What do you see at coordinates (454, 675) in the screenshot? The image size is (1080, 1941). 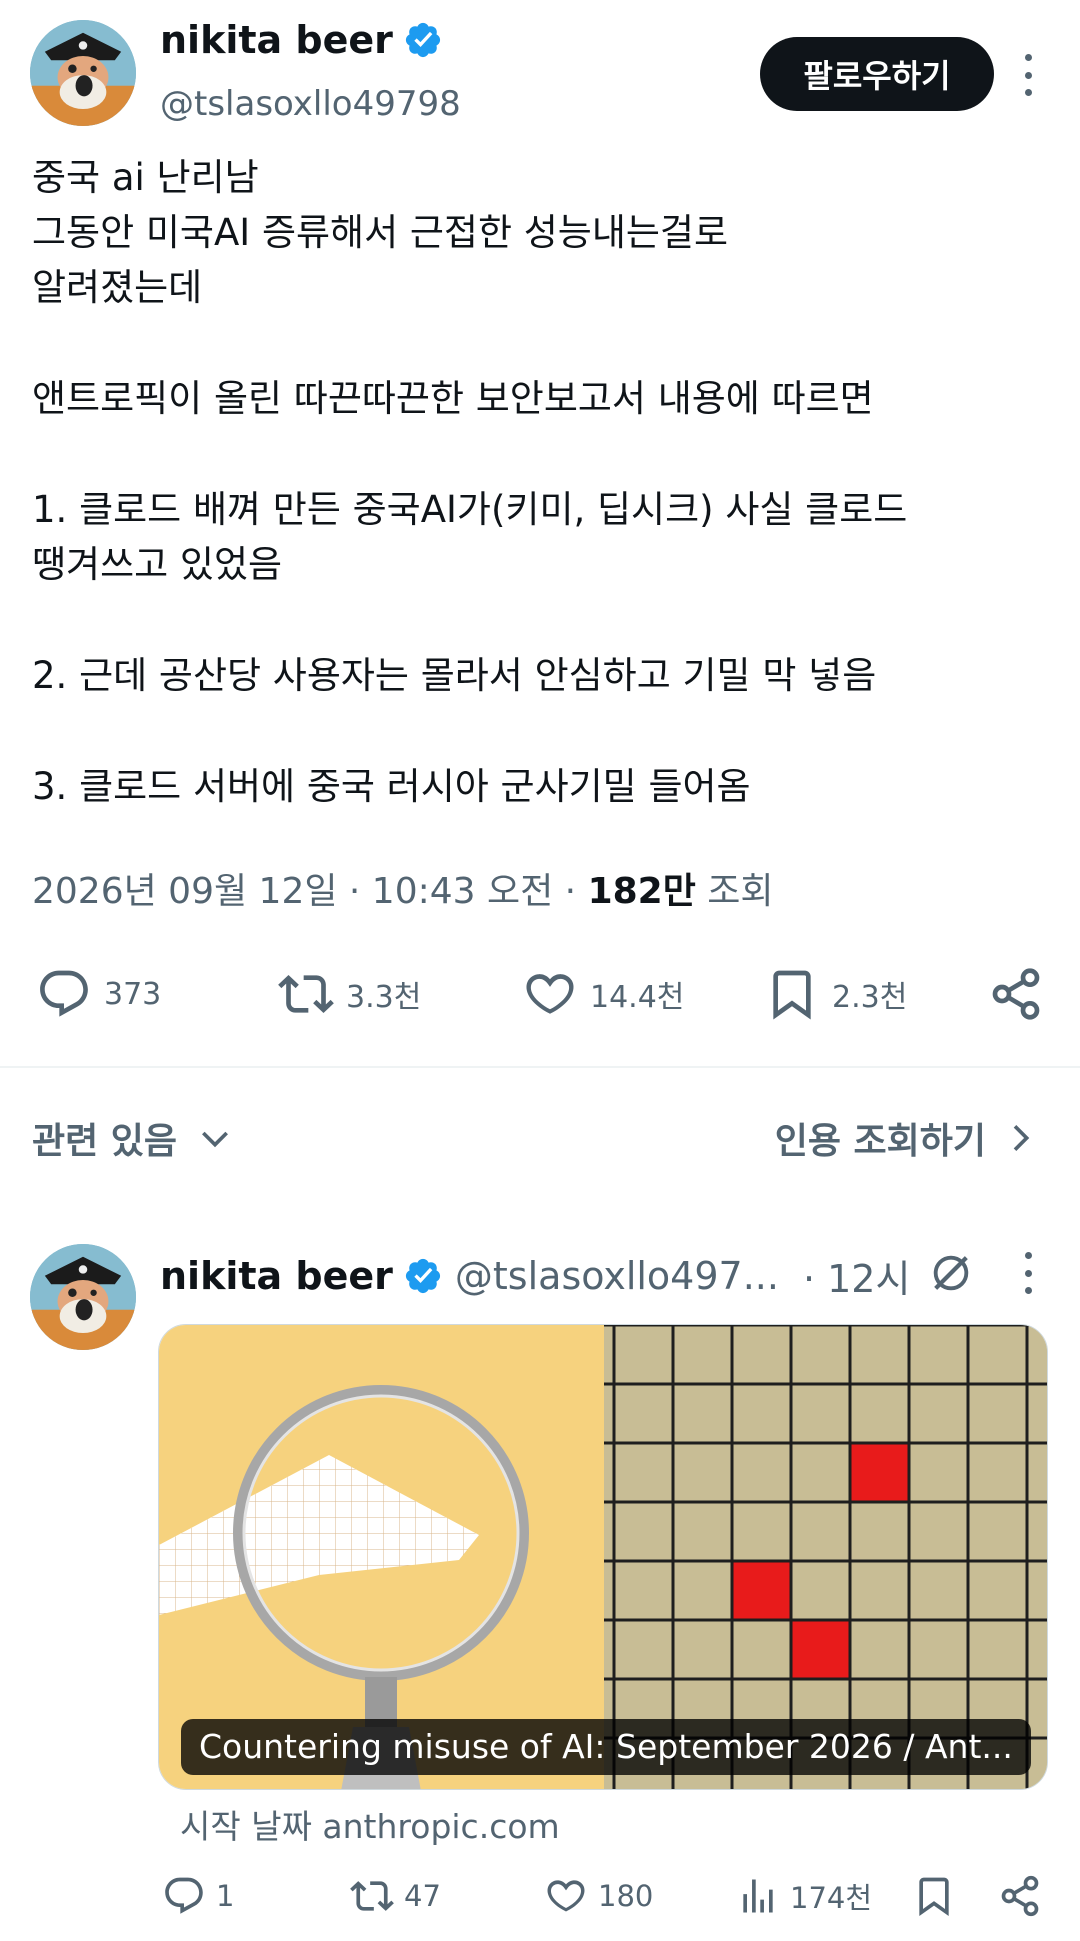 I see `tweet-line: 2. 근데 공산당 사용자는 몰라서 안심하고 기밀 막 넣음` at bounding box center [454, 675].